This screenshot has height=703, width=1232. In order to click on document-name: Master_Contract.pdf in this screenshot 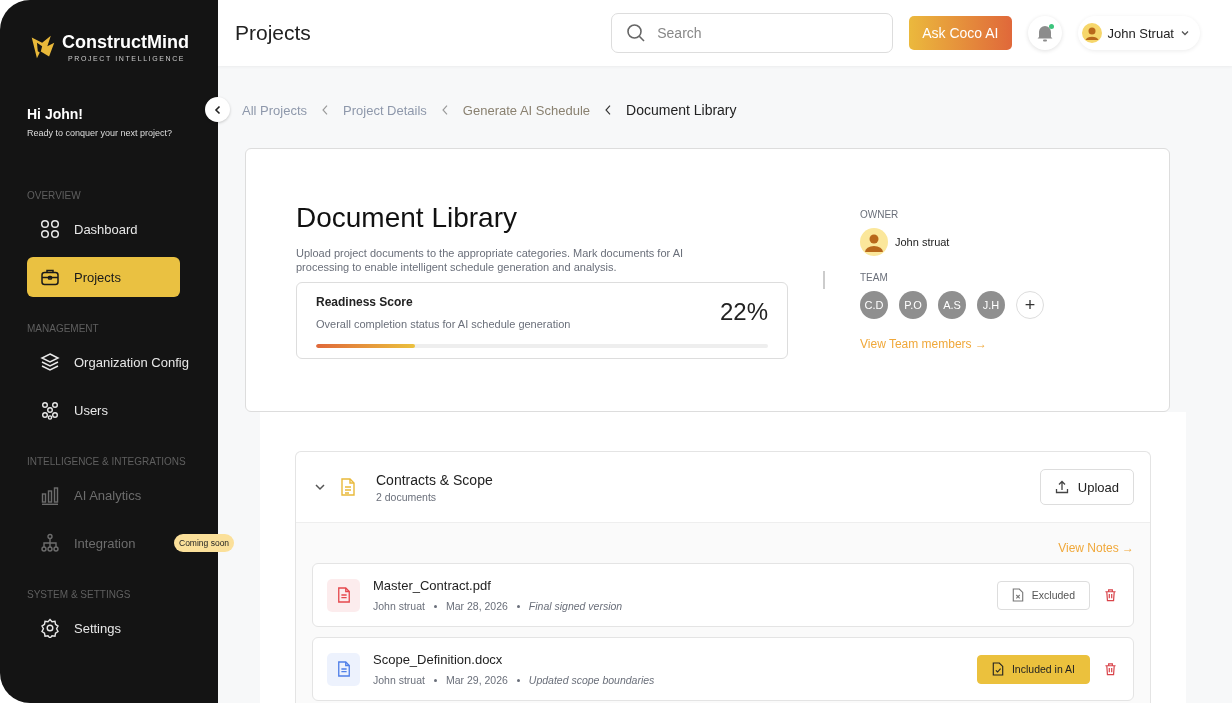, I will do `click(432, 585)`.